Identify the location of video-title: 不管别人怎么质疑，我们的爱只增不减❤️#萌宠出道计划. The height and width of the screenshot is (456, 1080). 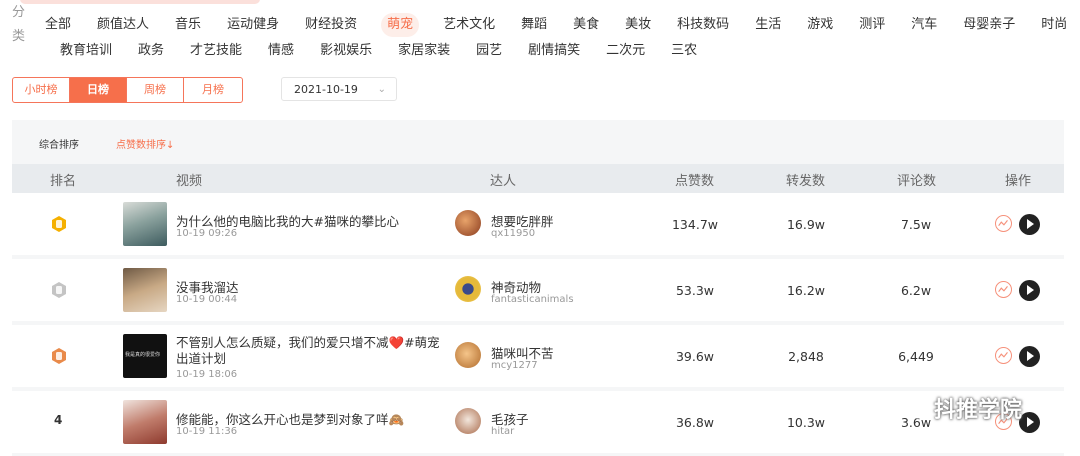
(314, 351).